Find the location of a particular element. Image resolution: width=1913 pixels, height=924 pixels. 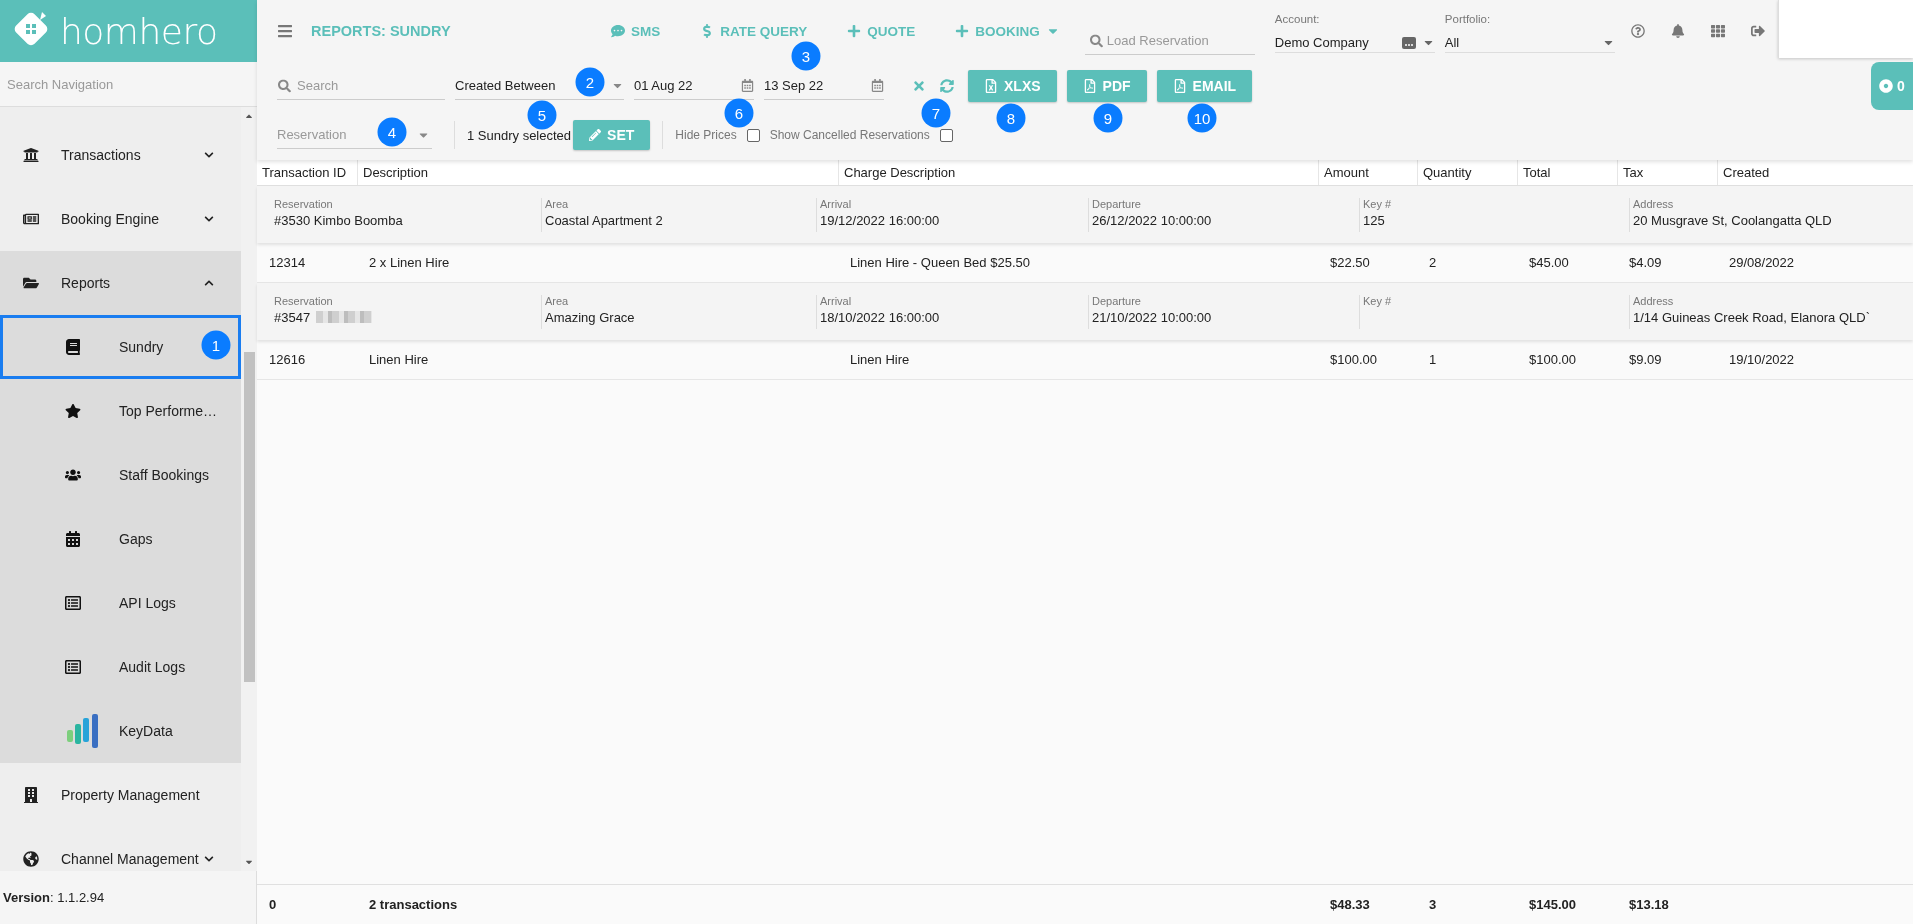

logout-button is located at coordinates (1757, 31).